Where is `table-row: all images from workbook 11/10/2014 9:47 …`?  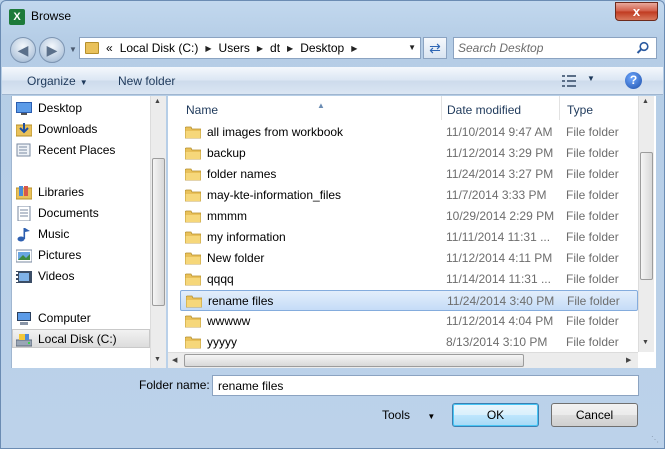 table-row: all images from workbook 11/10/2014 9:47 … is located at coordinates (409, 132).